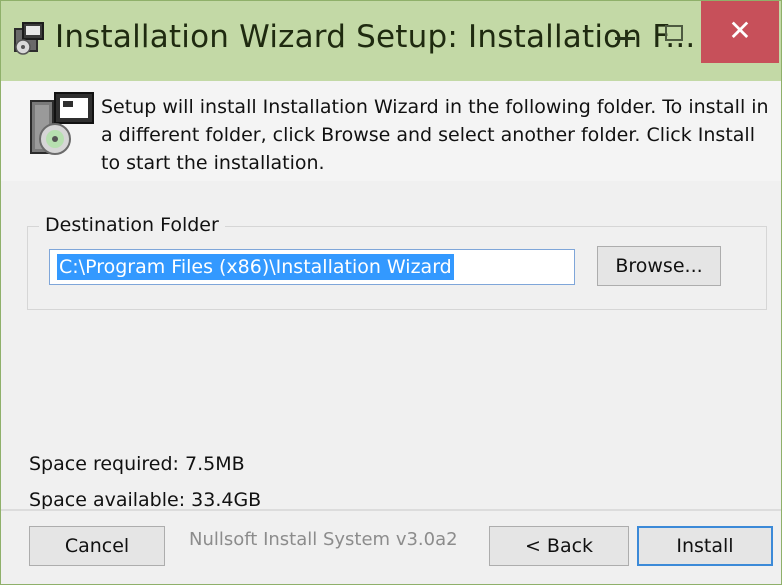 Image resolution: width=782 pixels, height=585 pixels. Describe the element at coordinates (740, 32) in the screenshot. I see `close-icon: ✕` at that location.